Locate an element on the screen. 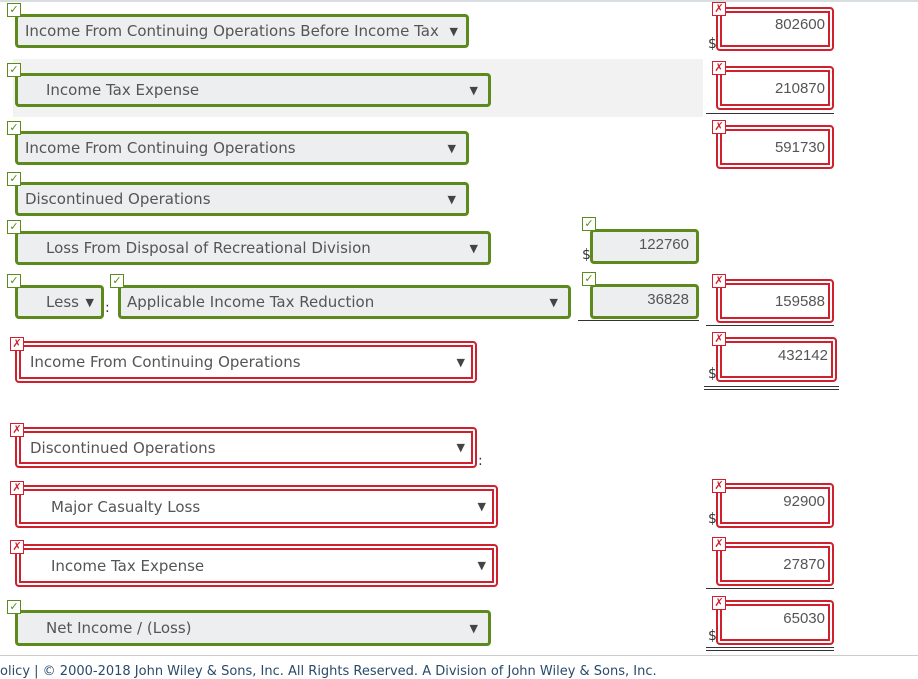  line-item-select-9: Major Casualty Loss ▼ is located at coordinates (256, 506).